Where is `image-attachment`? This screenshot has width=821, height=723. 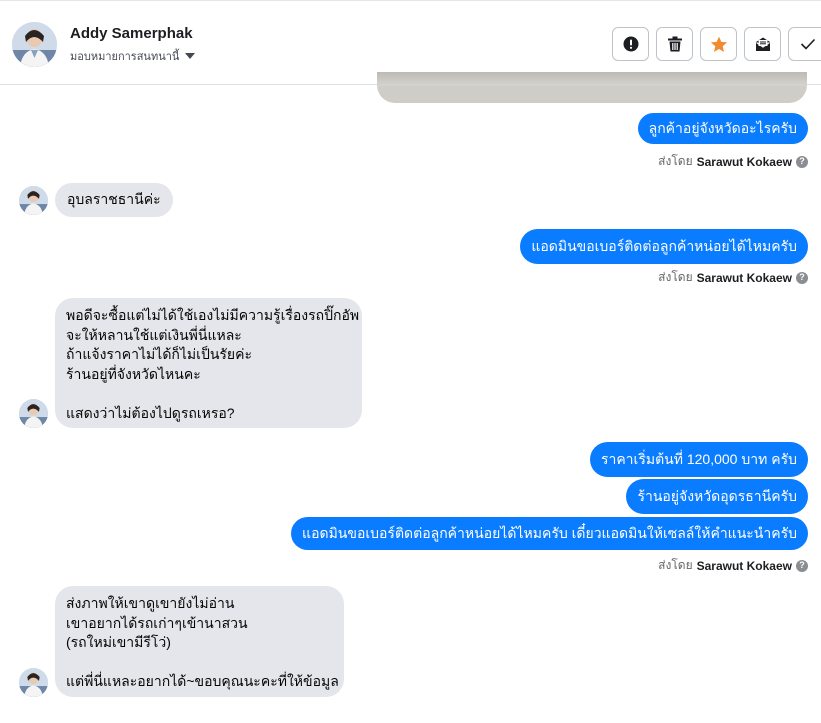
image-attachment is located at coordinates (592, 87).